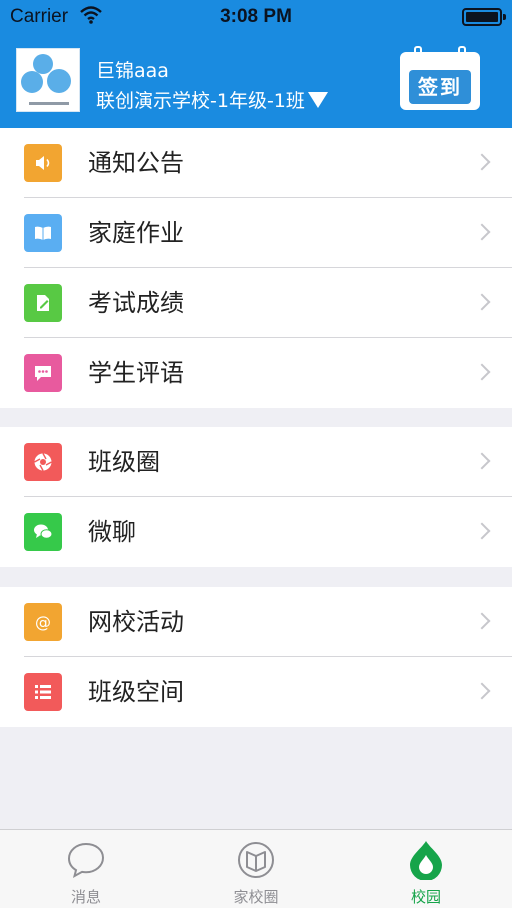  Describe the element at coordinates (256, 303) in the screenshot. I see `menu-item-exam-scores: 考试成绩` at that location.